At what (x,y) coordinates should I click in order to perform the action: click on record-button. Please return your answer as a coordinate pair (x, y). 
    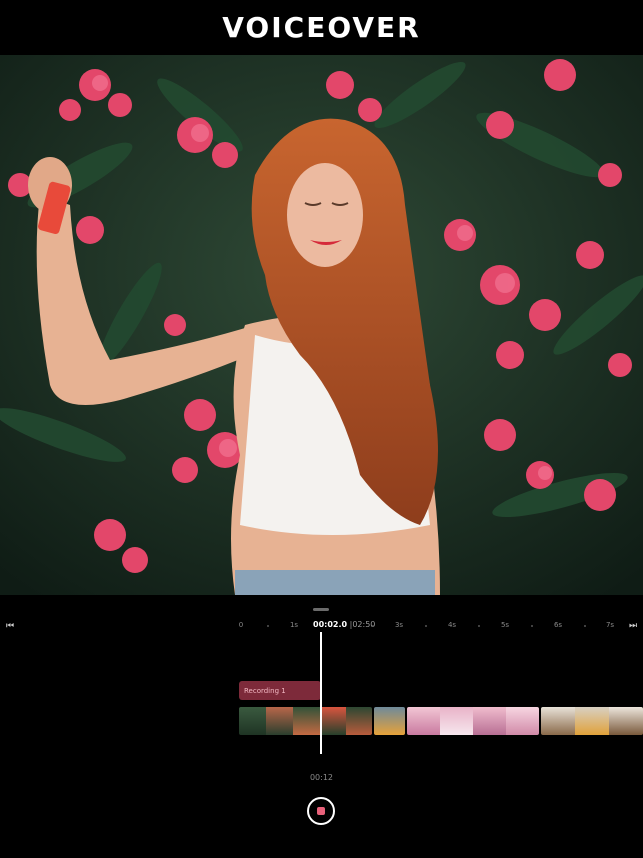
    Looking at the image, I should click on (321, 811).